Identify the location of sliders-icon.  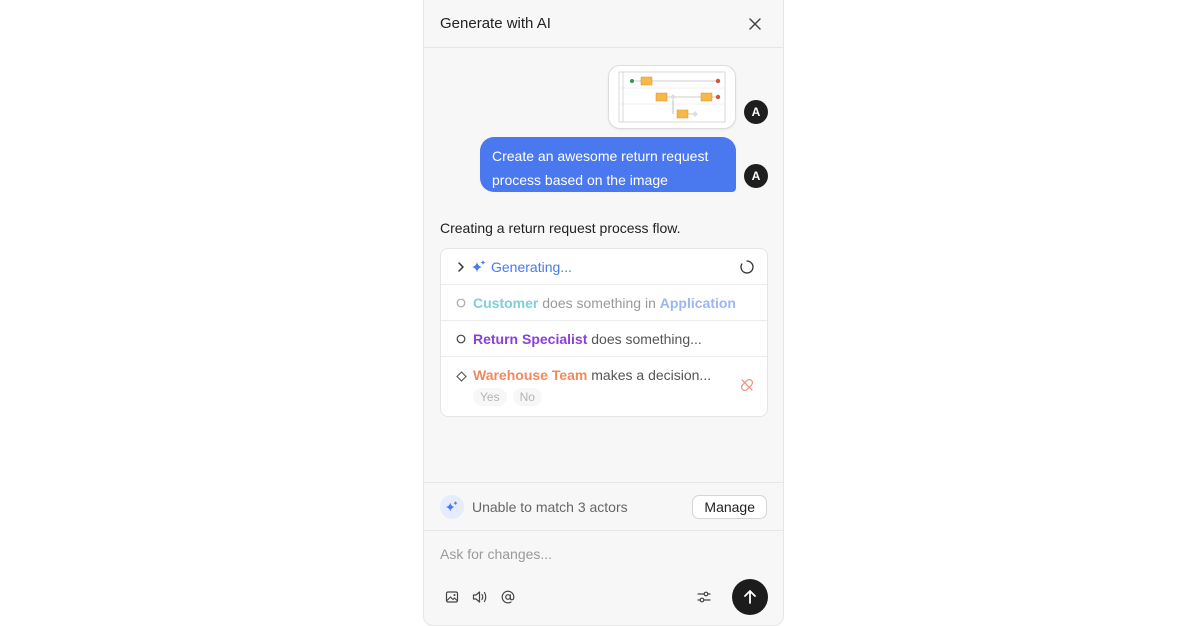
(704, 597).